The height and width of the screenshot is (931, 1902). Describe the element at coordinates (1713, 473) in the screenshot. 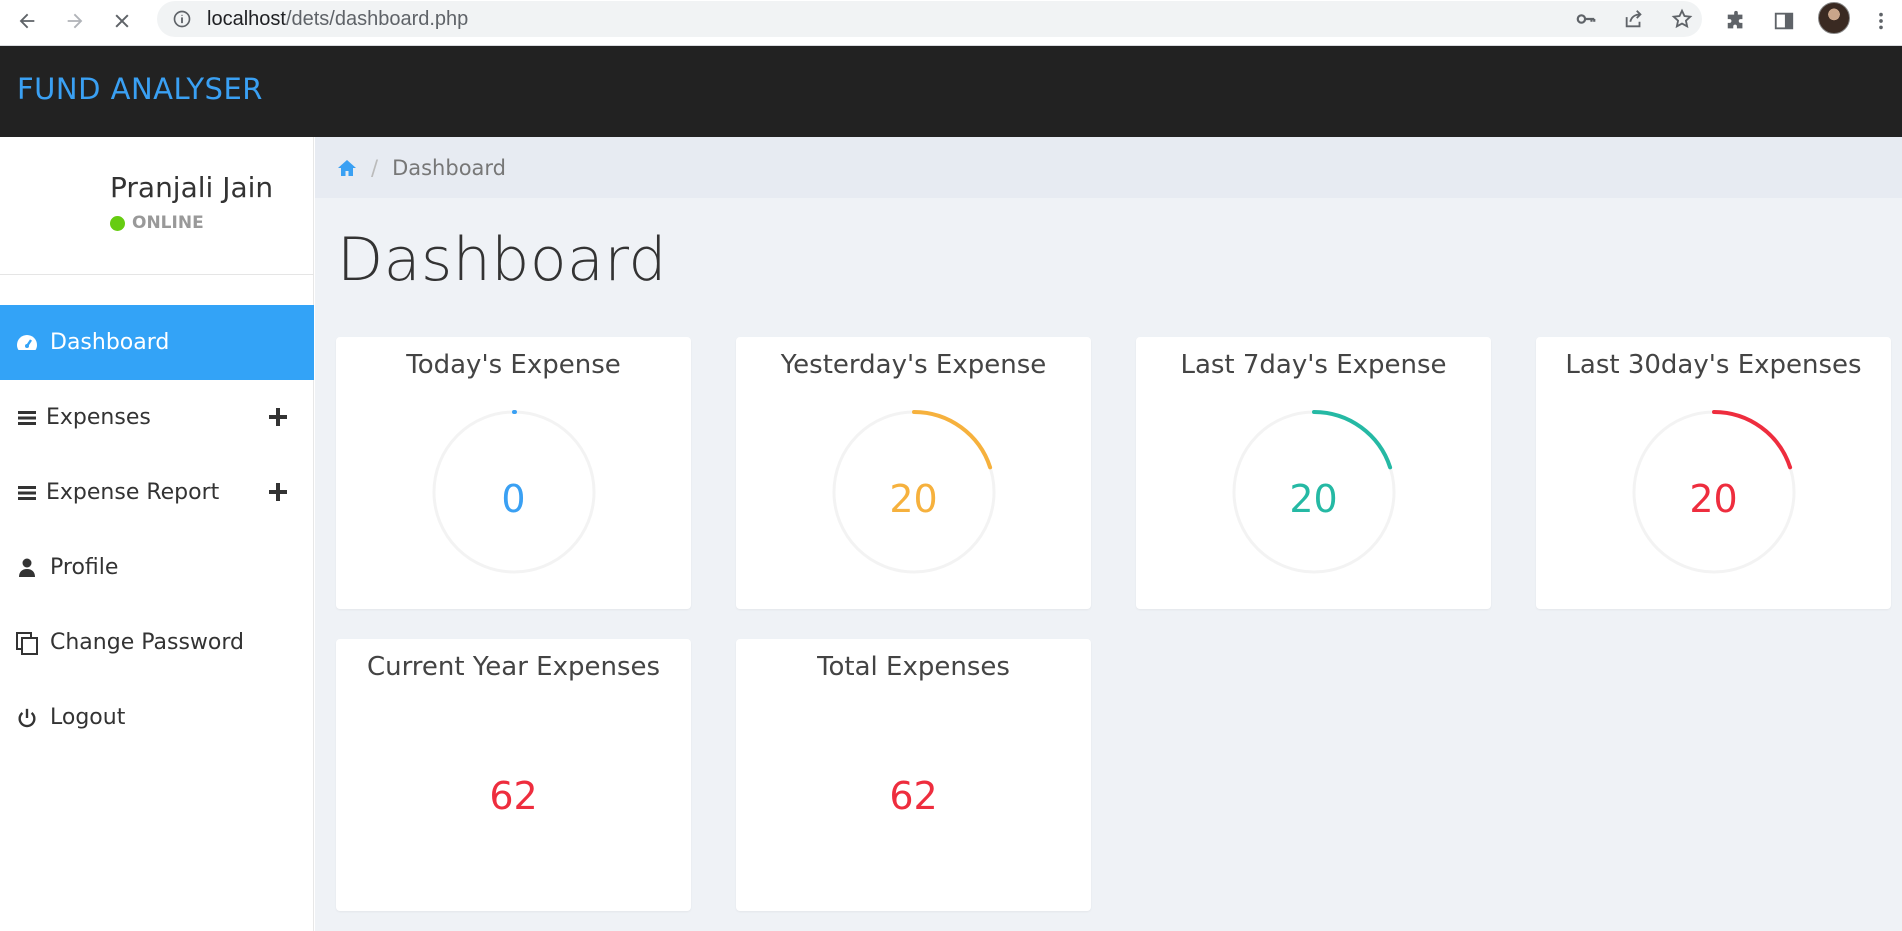

I see `card-last-30-days-expenses: Last 30day's Expenses 20` at that location.